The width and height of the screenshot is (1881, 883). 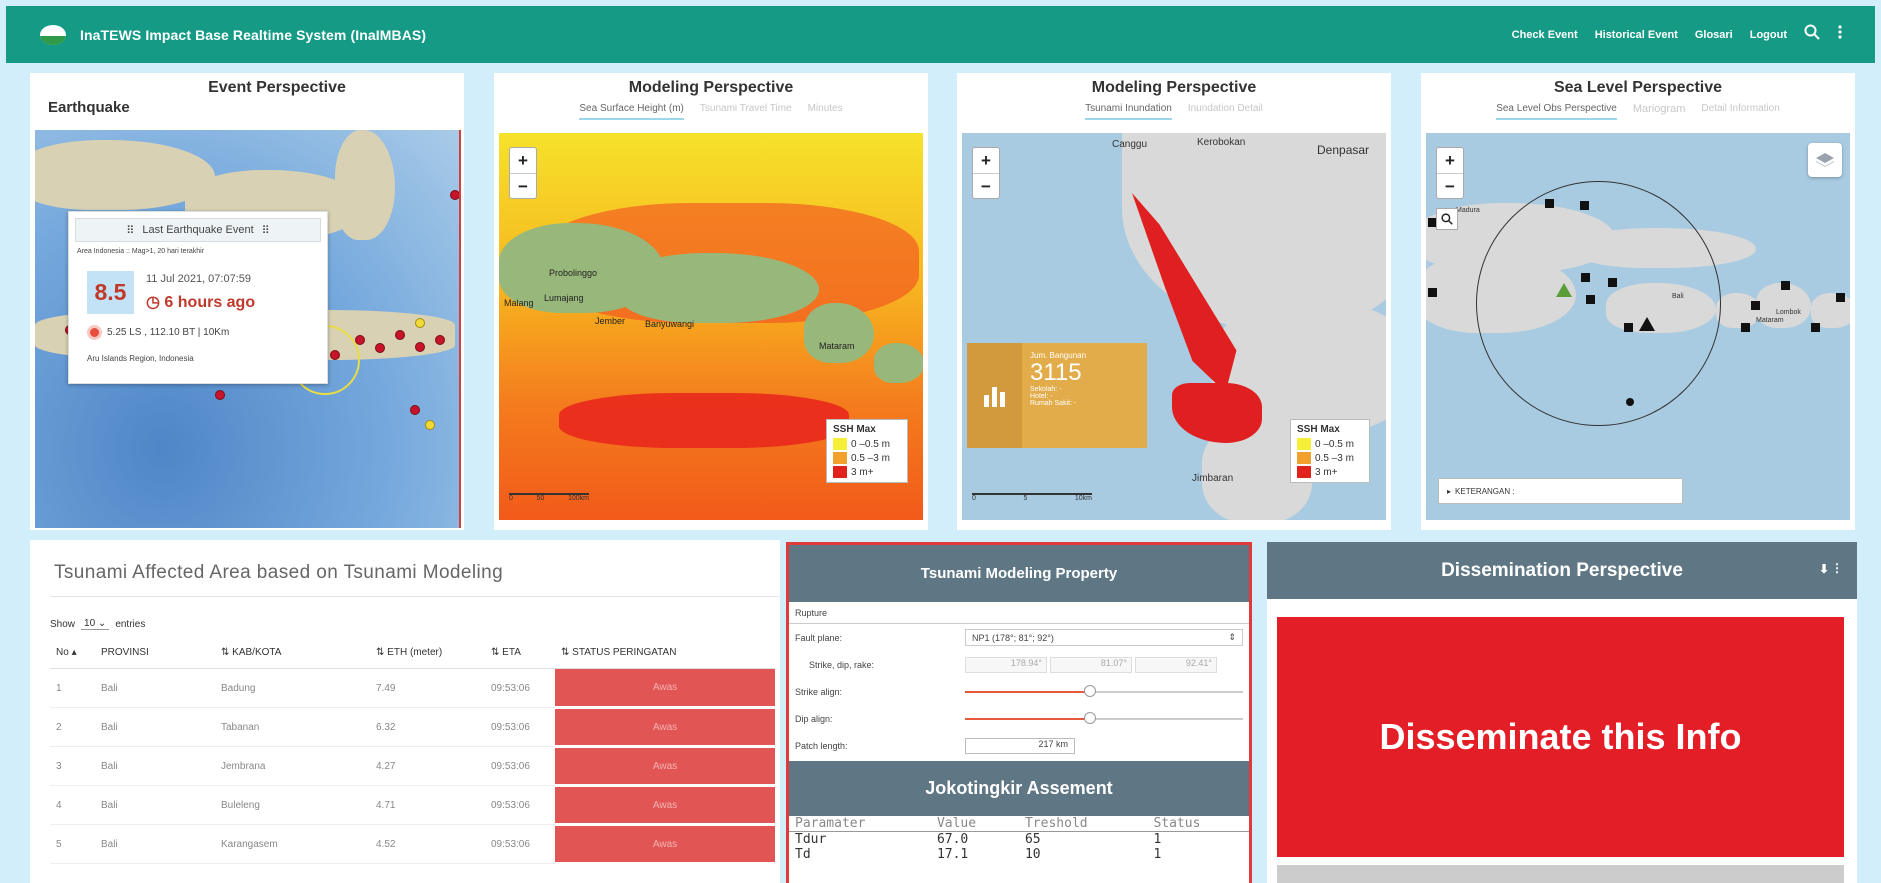 What do you see at coordinates (1560, 491) in the screenshot?
I see `keterangan-toggle: ▸ KETERANGAN :` at bounding box center [1560, 491].